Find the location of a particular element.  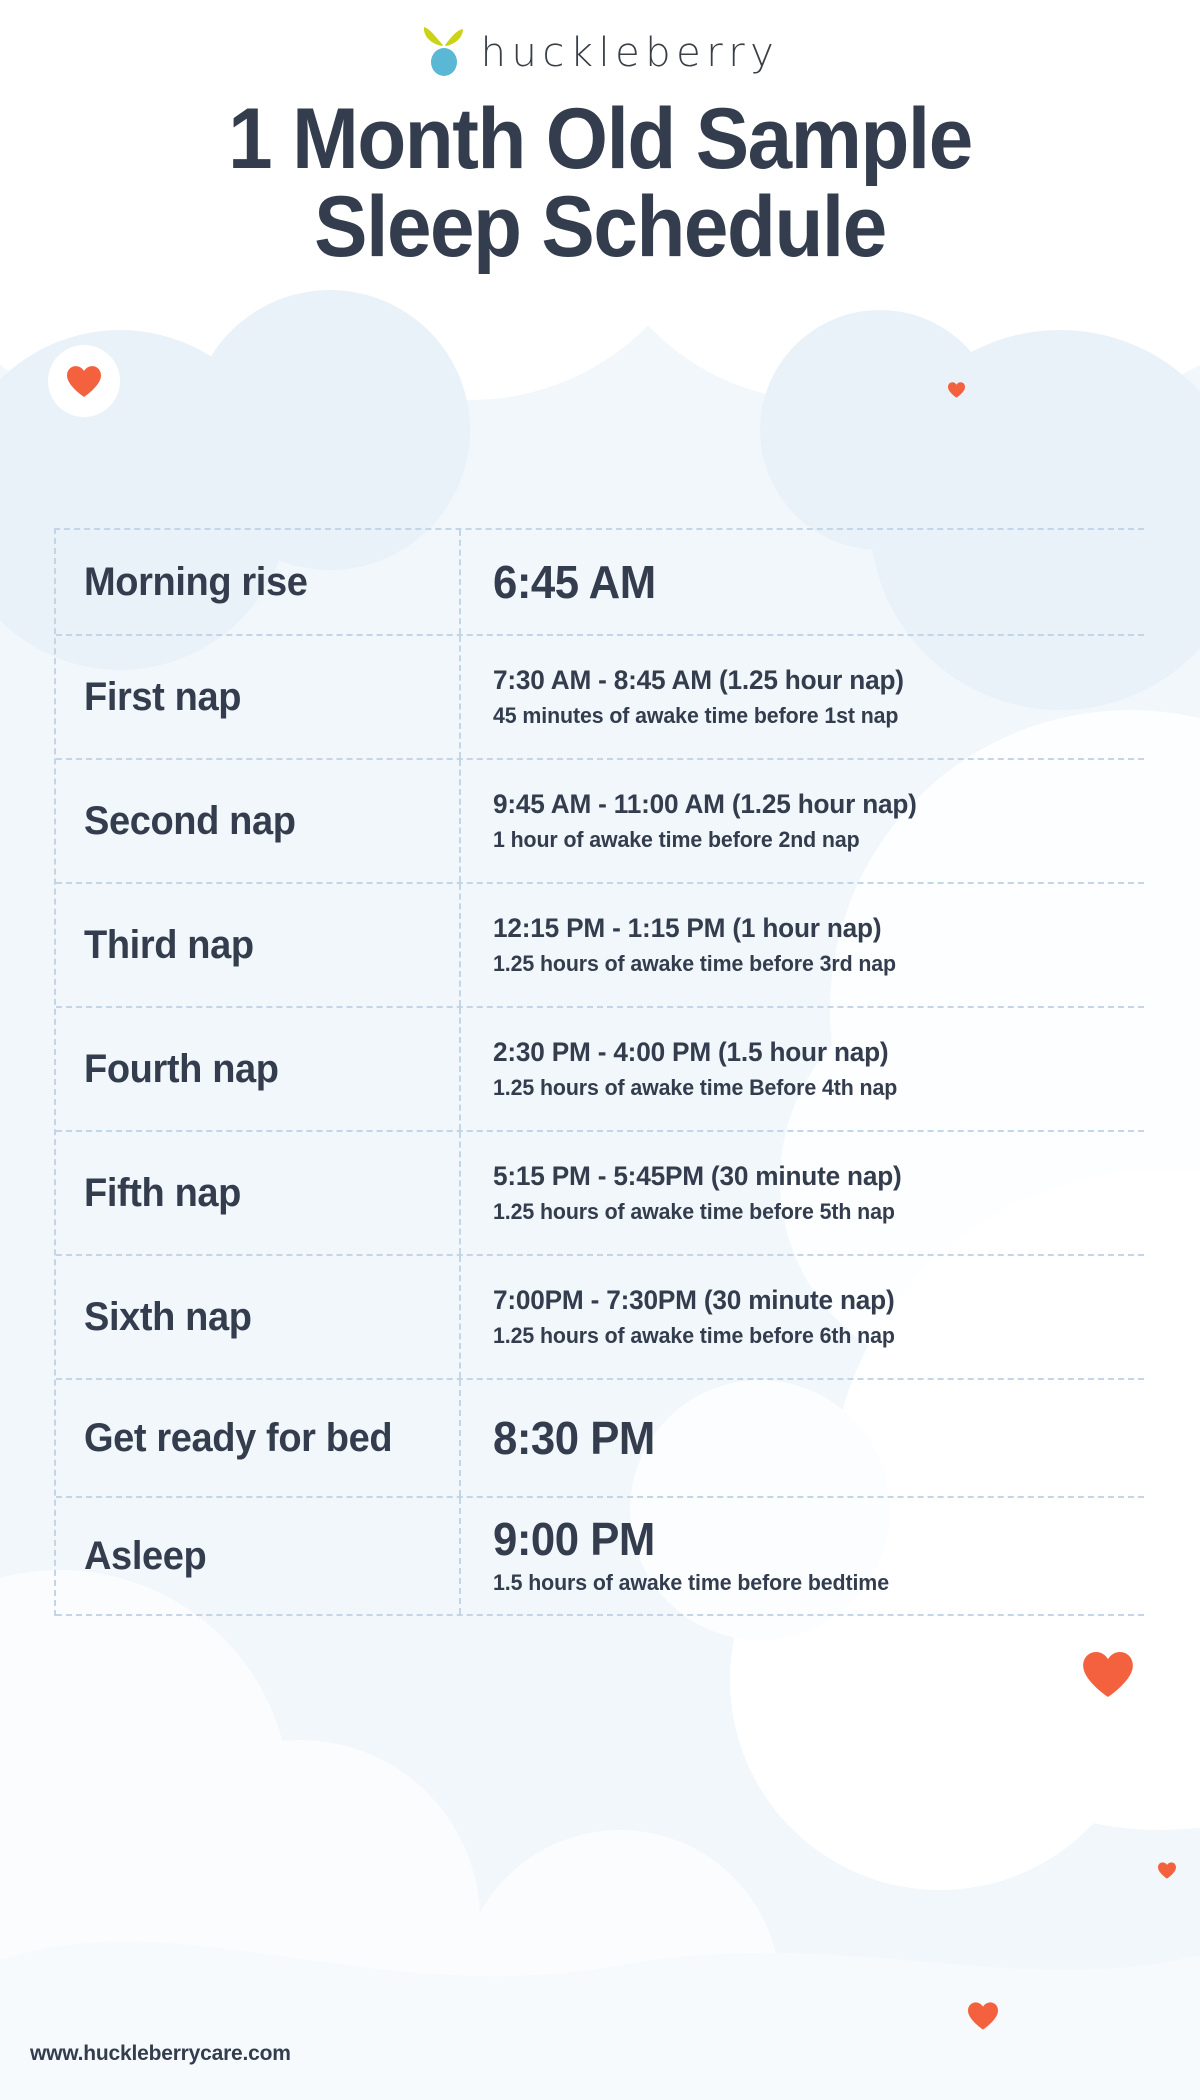

row-label: Fifth nap is located at coordinates (162, 1192).